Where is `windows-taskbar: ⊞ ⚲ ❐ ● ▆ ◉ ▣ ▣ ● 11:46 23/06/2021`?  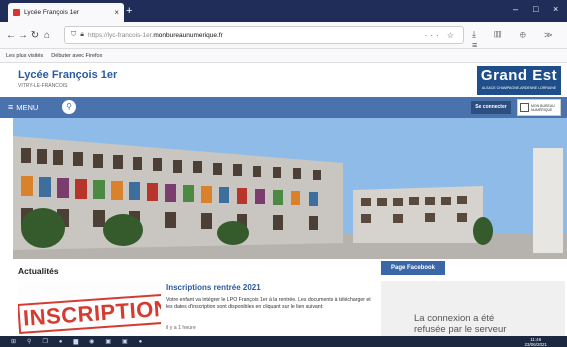 windows-taskbar: ⊞ ⚲ ❐ ● ▆ ◉ ▣ ▣ ● 11:46 23/06/2021 is located at coordinates (283, 341).